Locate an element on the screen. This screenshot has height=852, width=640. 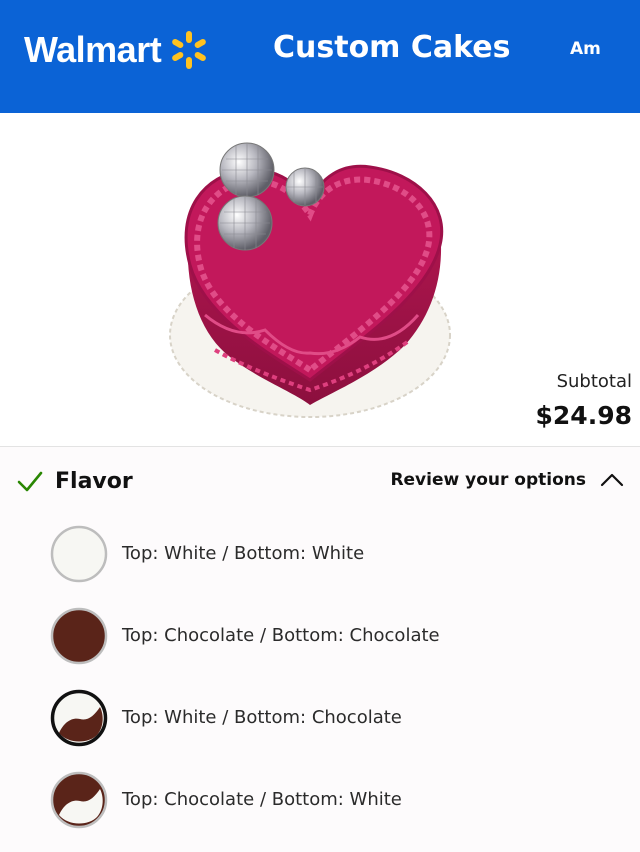
chocolate-chocolate-swatch-icon is located at coordinates (79, 636).